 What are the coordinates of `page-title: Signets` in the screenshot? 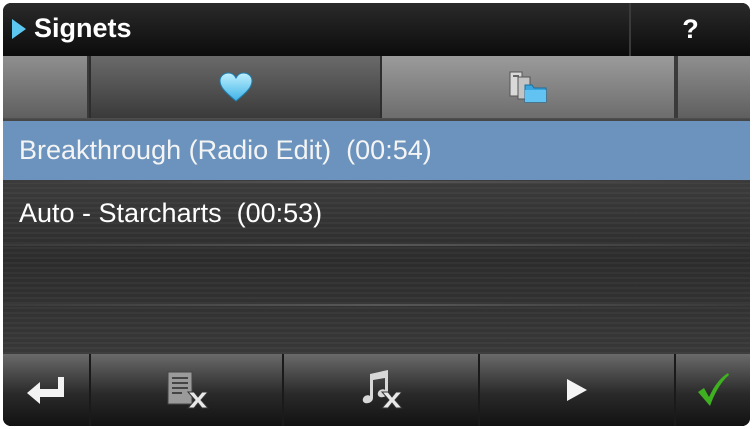 It's located at (83, 28).